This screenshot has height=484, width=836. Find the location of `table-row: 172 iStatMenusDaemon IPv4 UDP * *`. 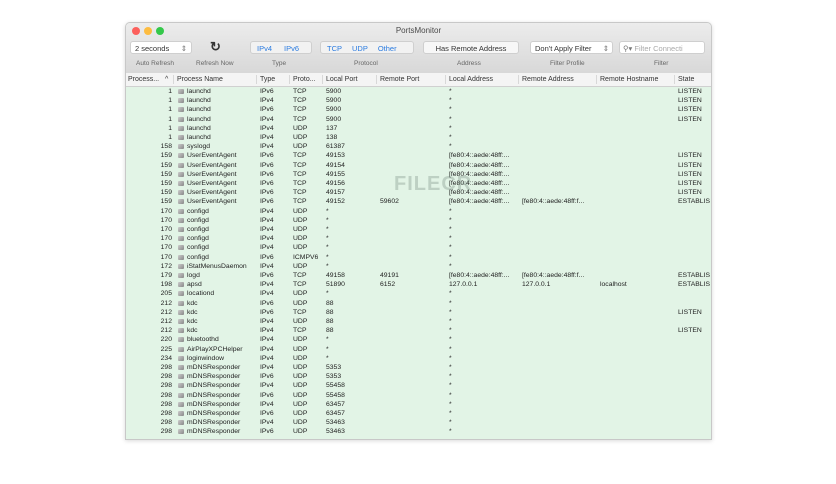

table-row: 172 iStatMenusDaemon IPv4 UDP * * is located at coordinates (418, 266).